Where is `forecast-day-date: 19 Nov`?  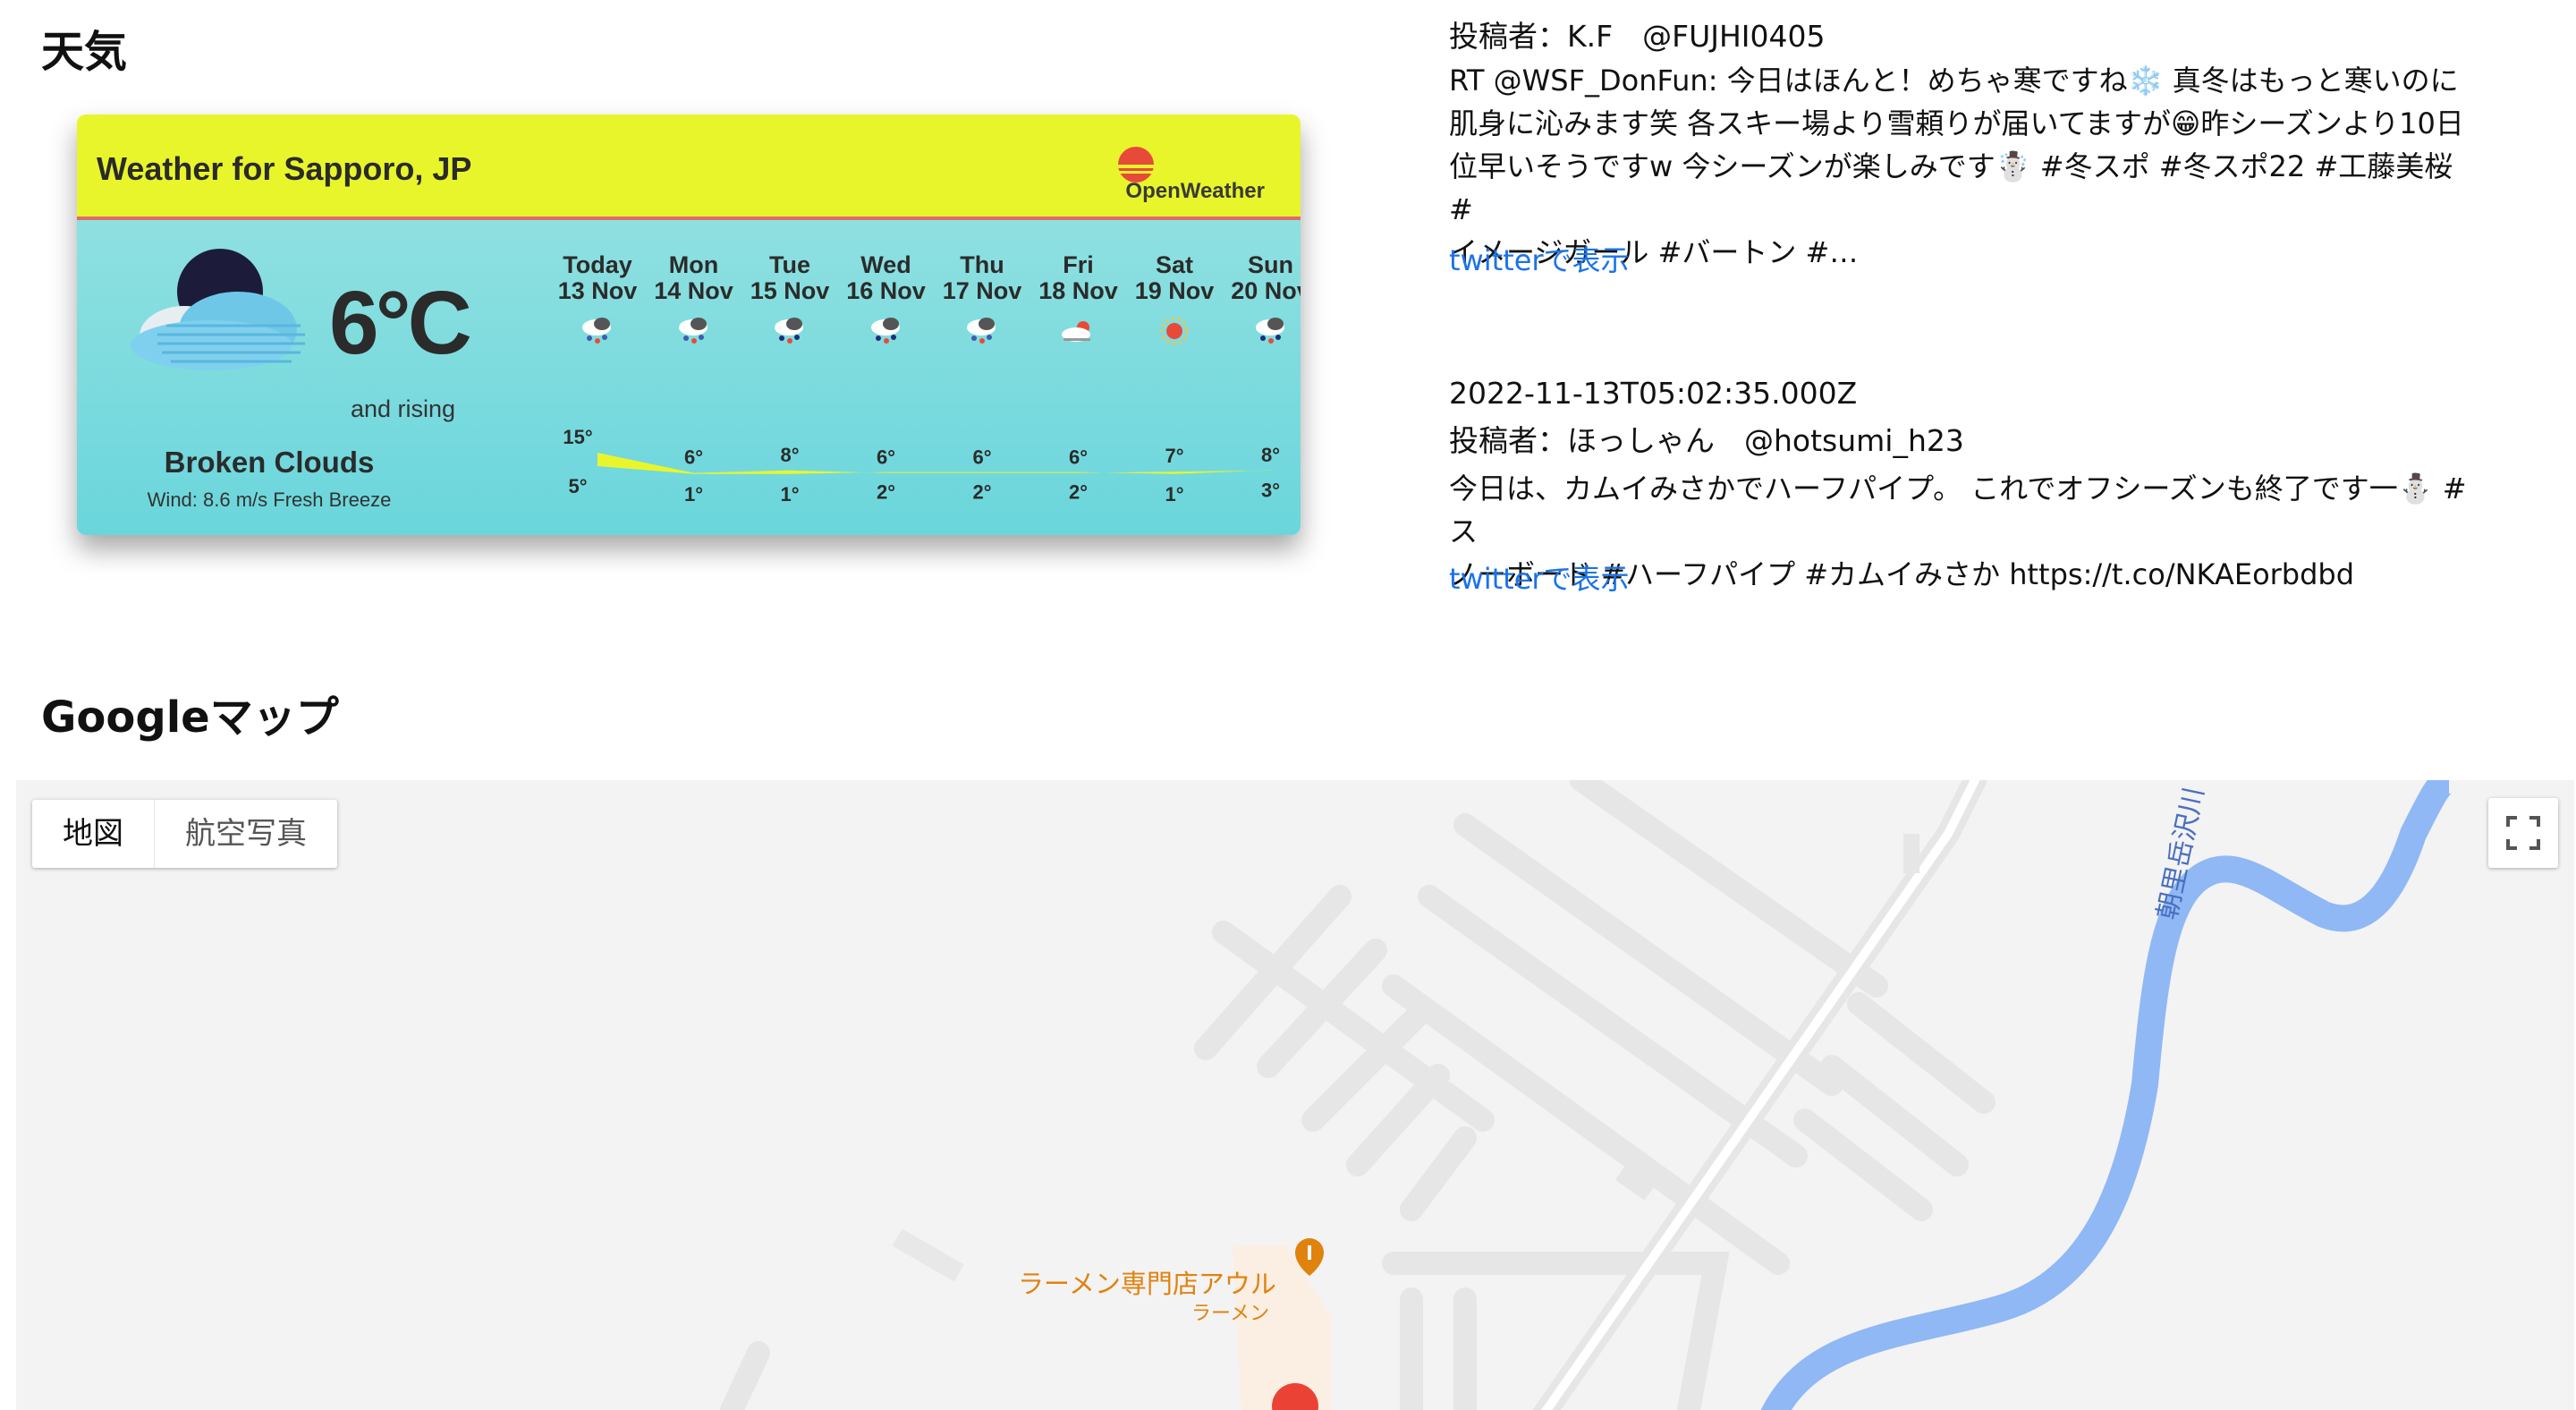
forecast-day-date: 19 Nov is located at coordinates (1174, 291).